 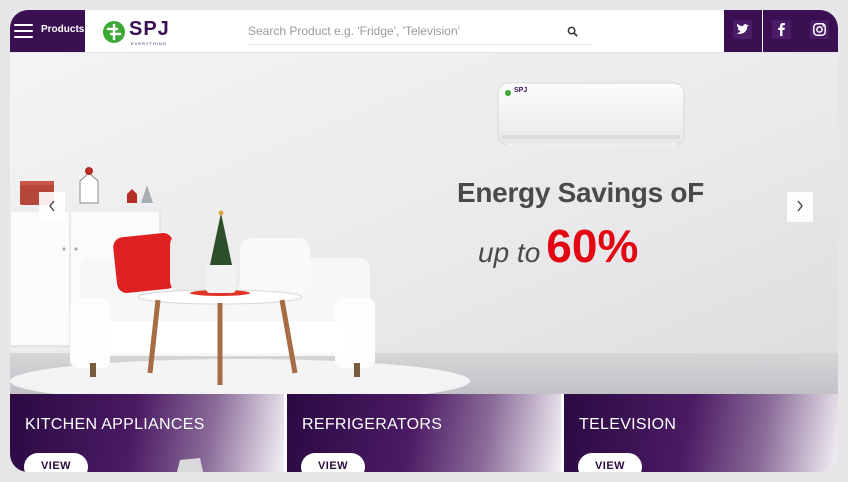 I want to click on ac-brand-label: SPJ, so click(x=521, y=90).